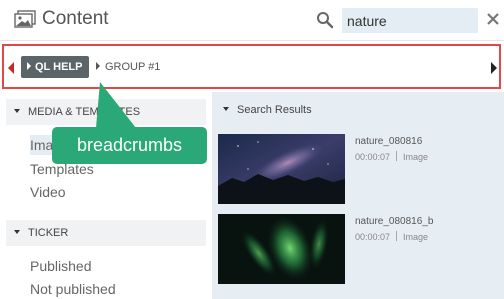 The image size is (504, 299). What do you see at coordinates (252, 20) in the screenshot?
I see `header: Content` at bounding box center [252, 20].